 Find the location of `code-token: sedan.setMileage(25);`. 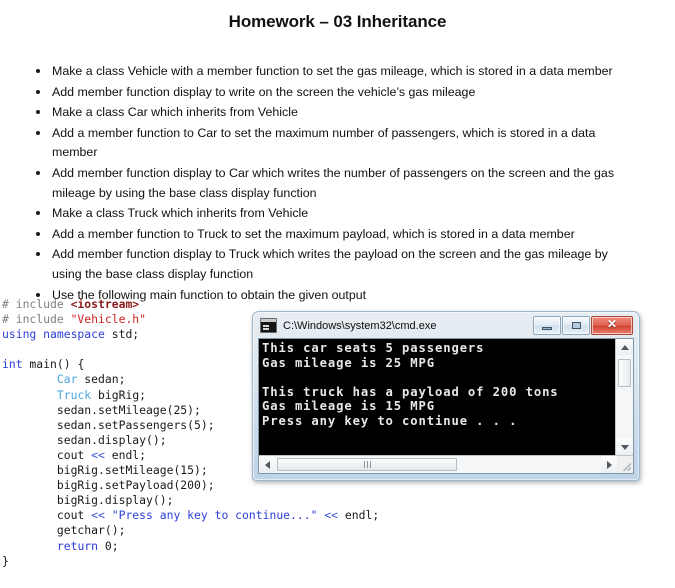

code-token: sedan.setMileage(25); is located at coordinates (101, 409).